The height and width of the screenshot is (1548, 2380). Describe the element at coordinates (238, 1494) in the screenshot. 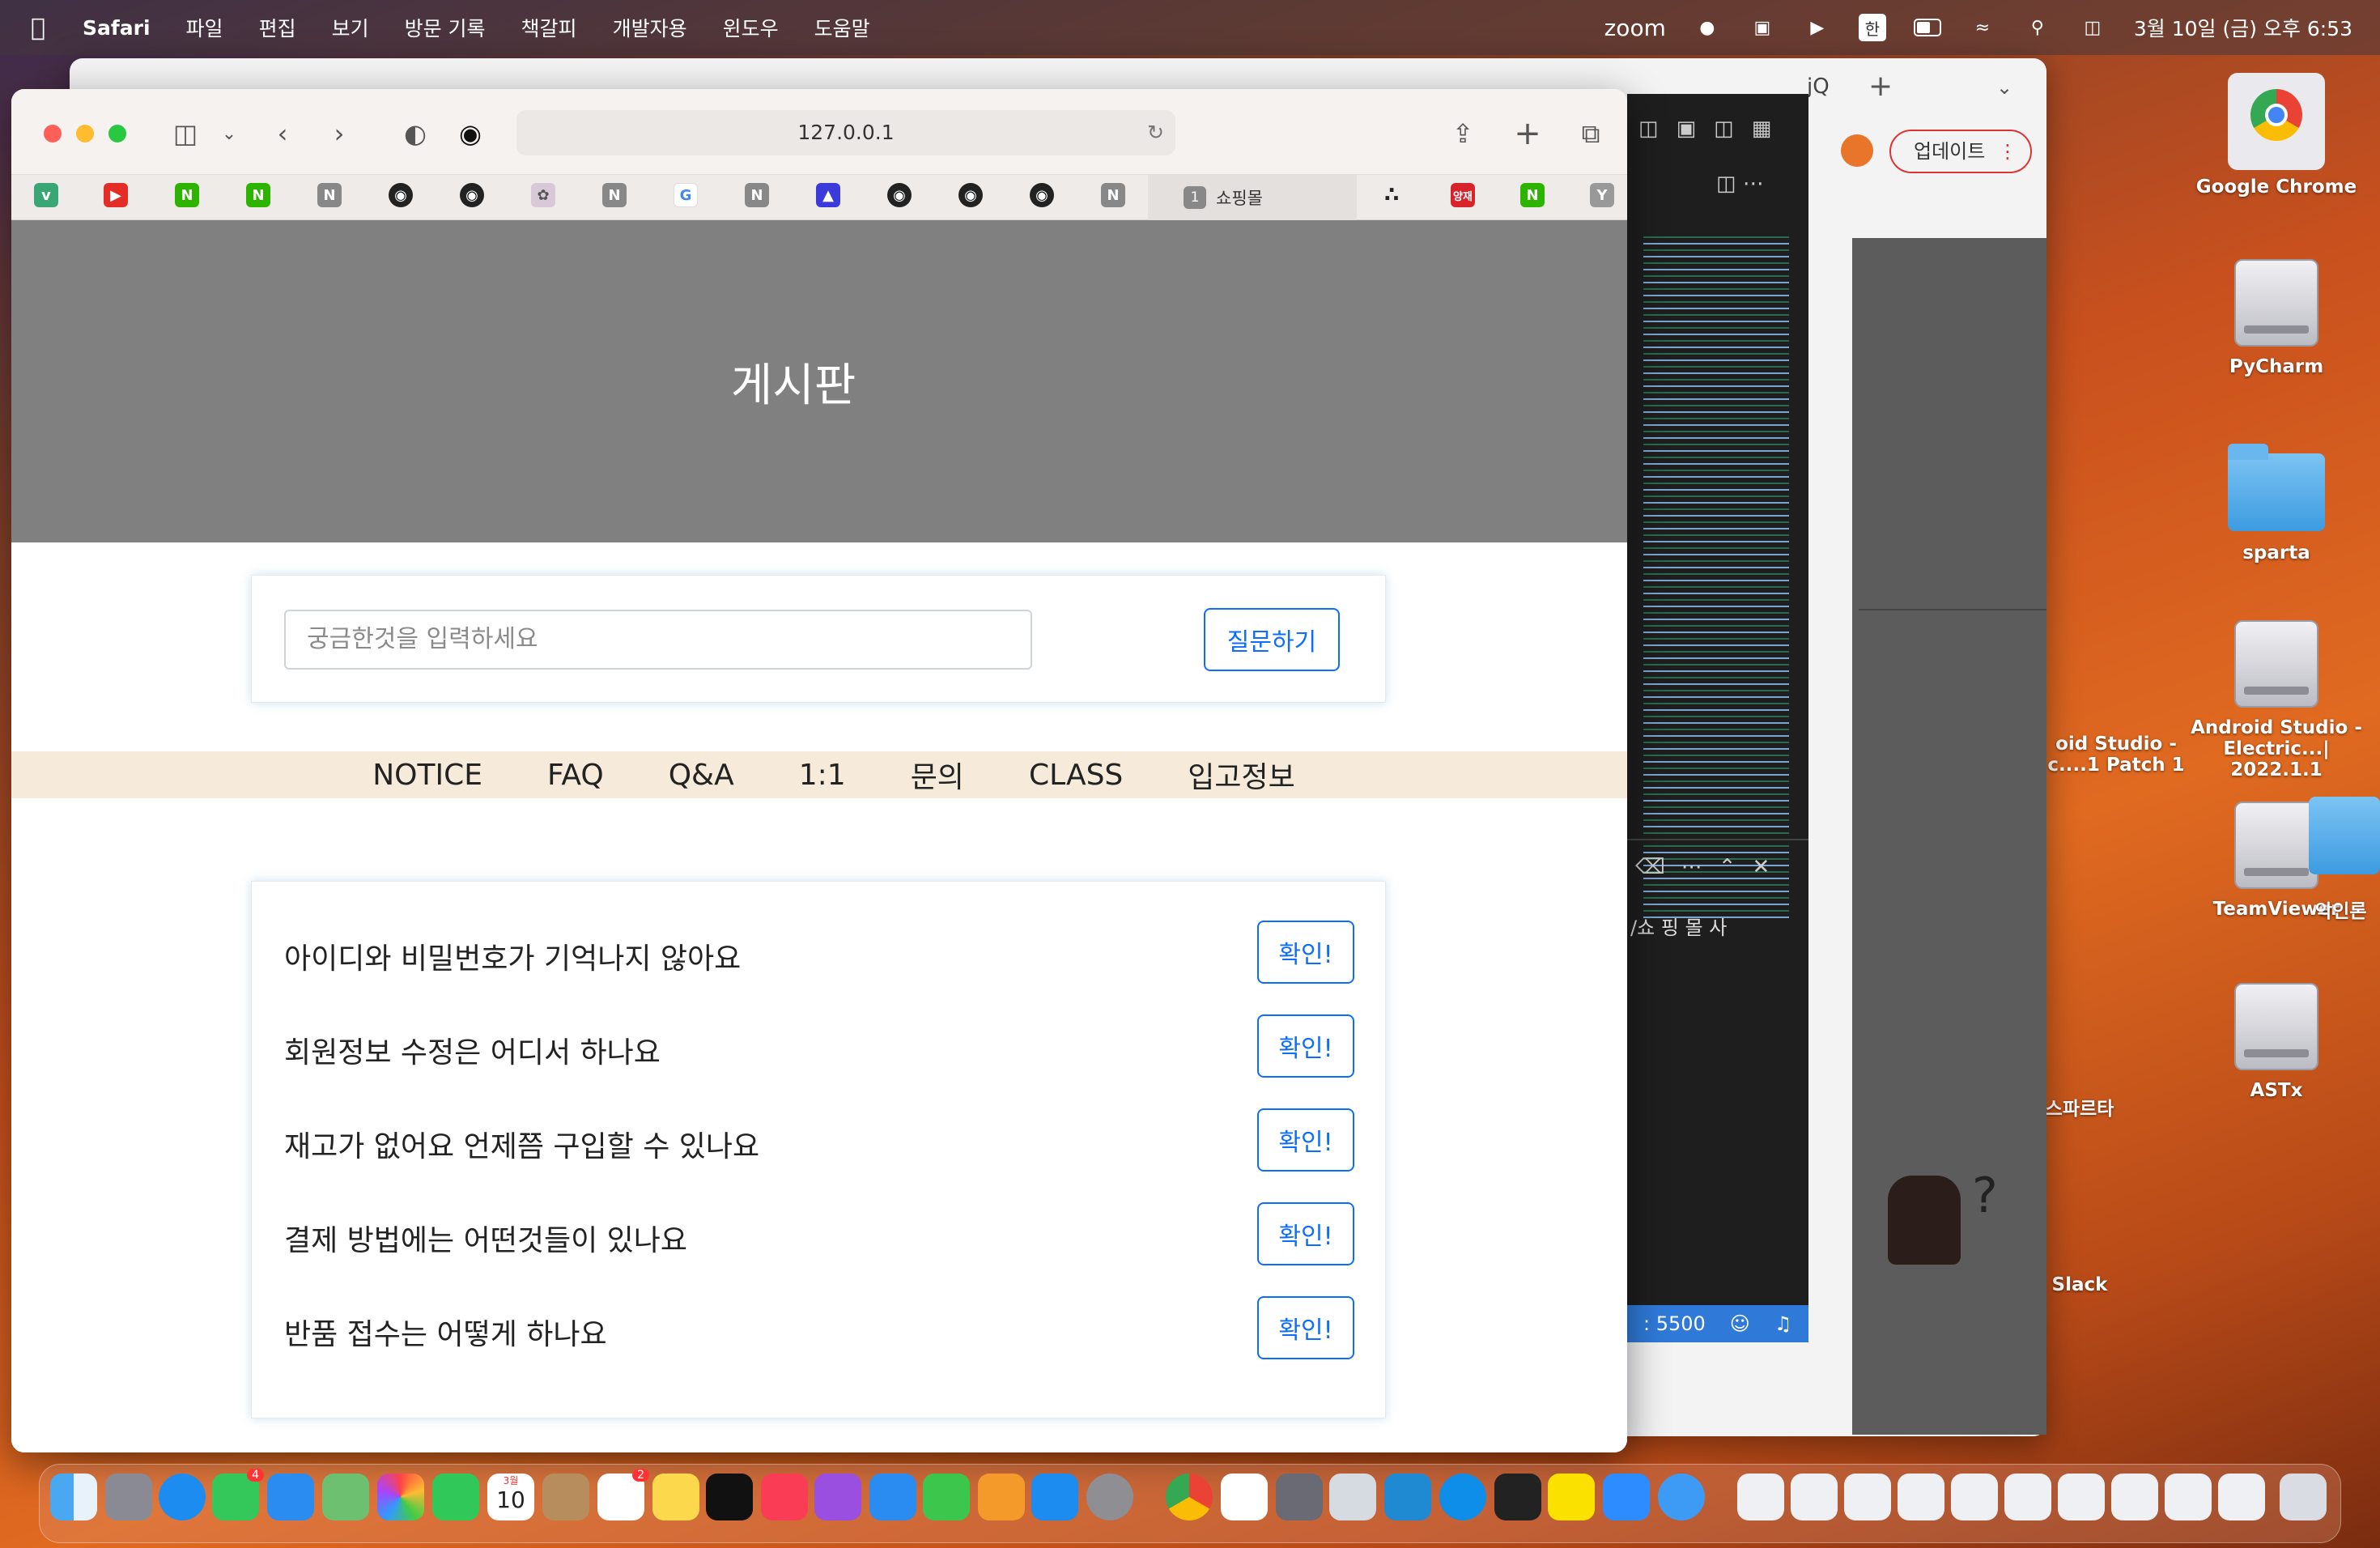

I see `messages-icon: 4` at that location.